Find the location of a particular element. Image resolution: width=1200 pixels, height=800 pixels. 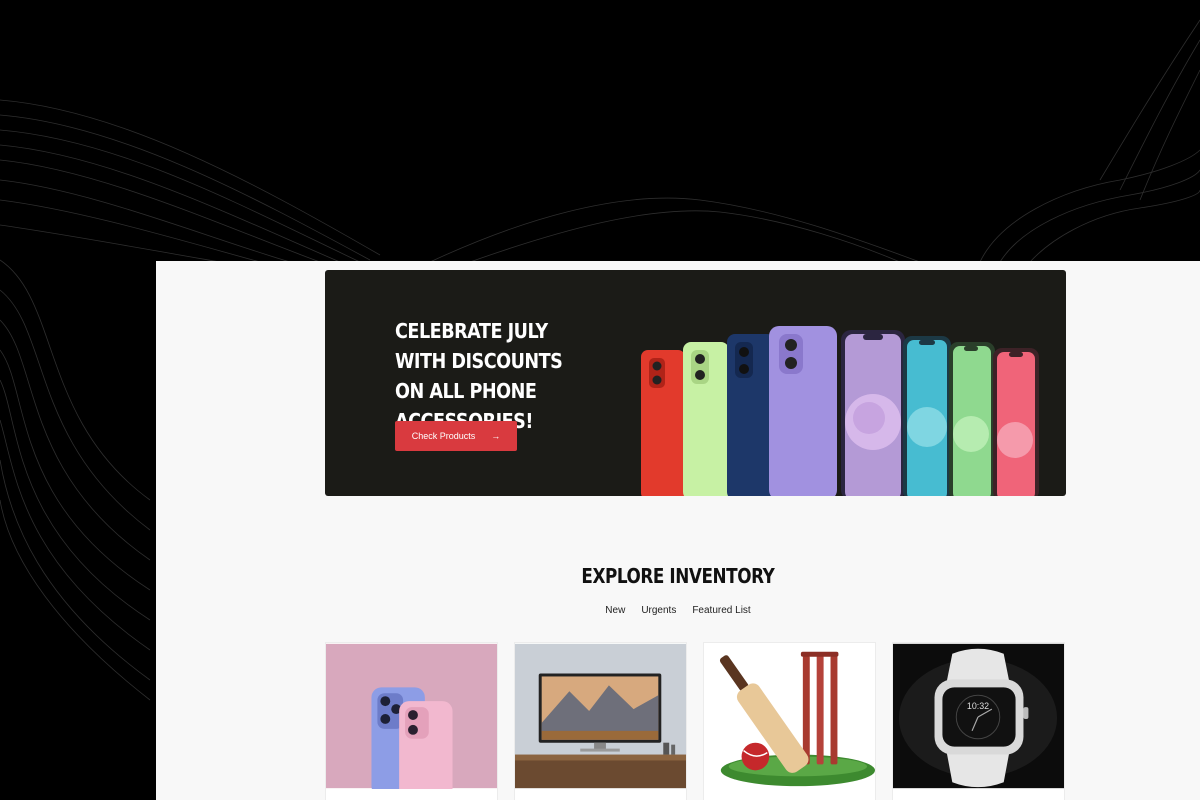

phones-image is located at coordinates (840, 411).